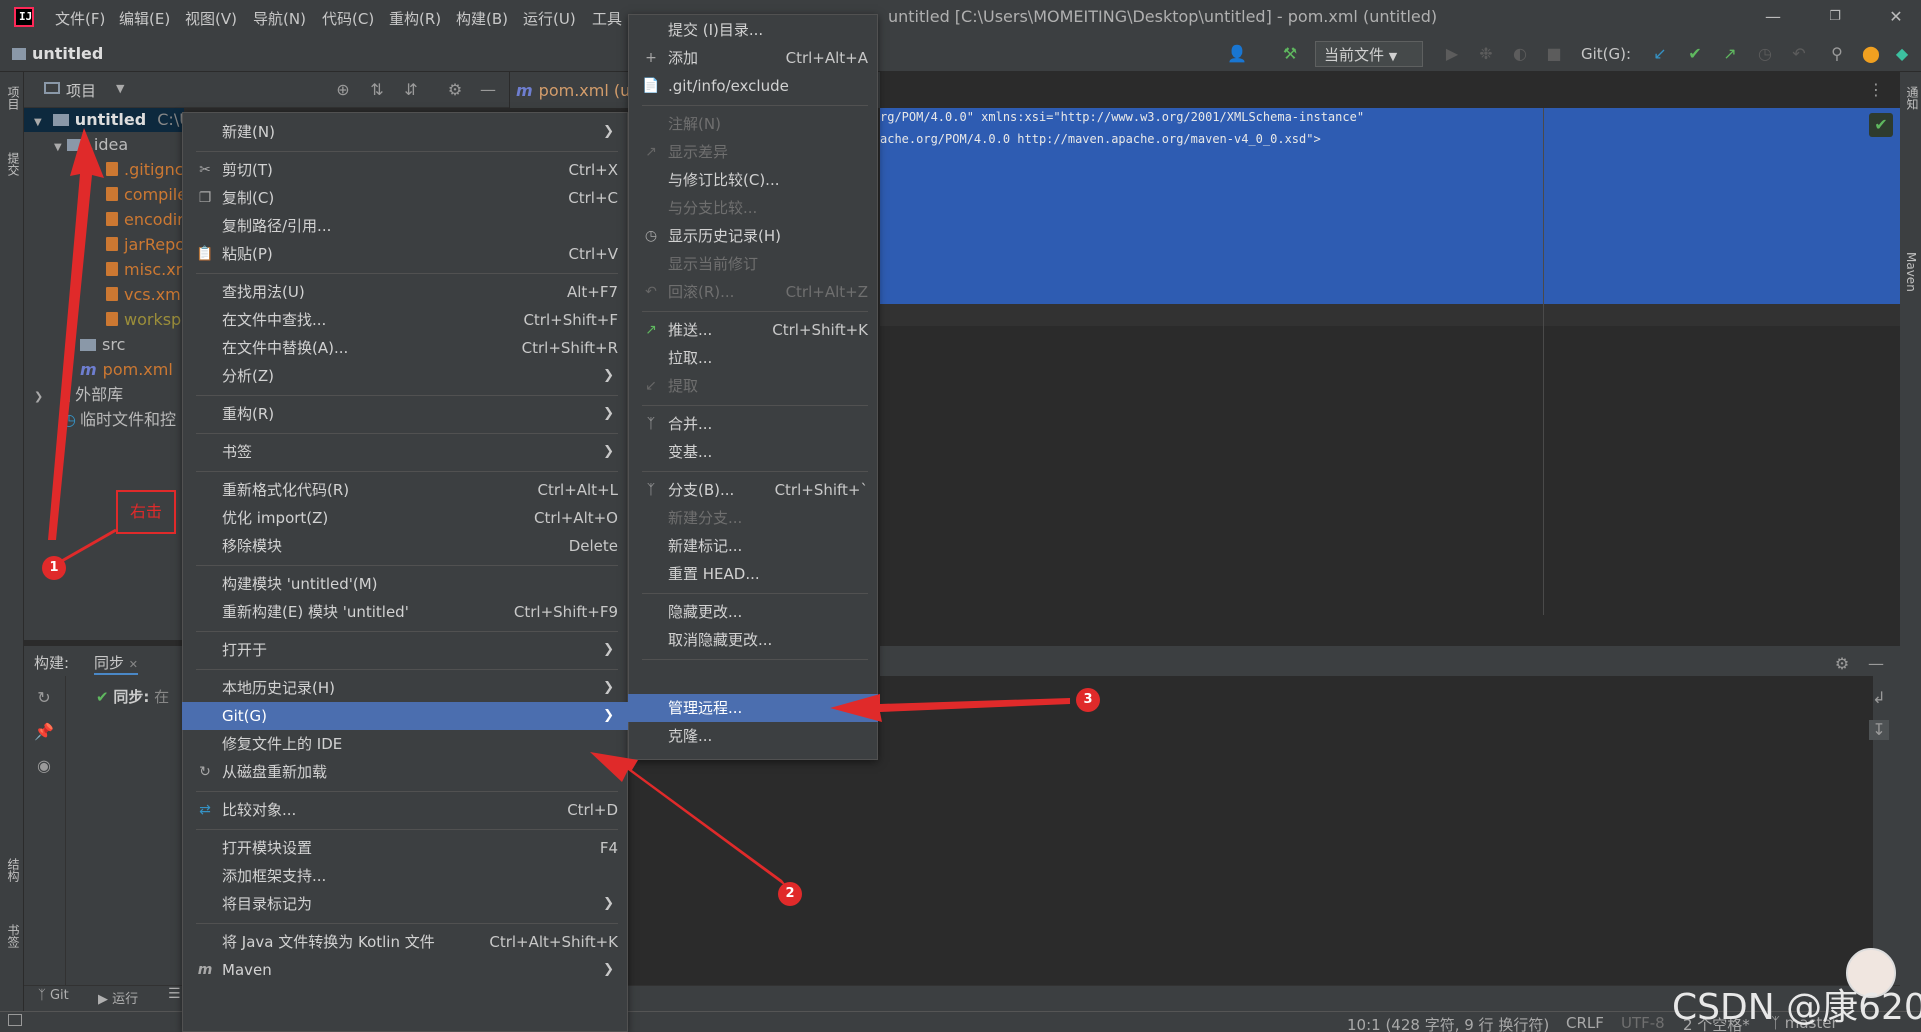  What do you see at coordinates (146, 512) in the screenshot?
I see `right-click-callout: 右击` at bounding box center [146, 512].